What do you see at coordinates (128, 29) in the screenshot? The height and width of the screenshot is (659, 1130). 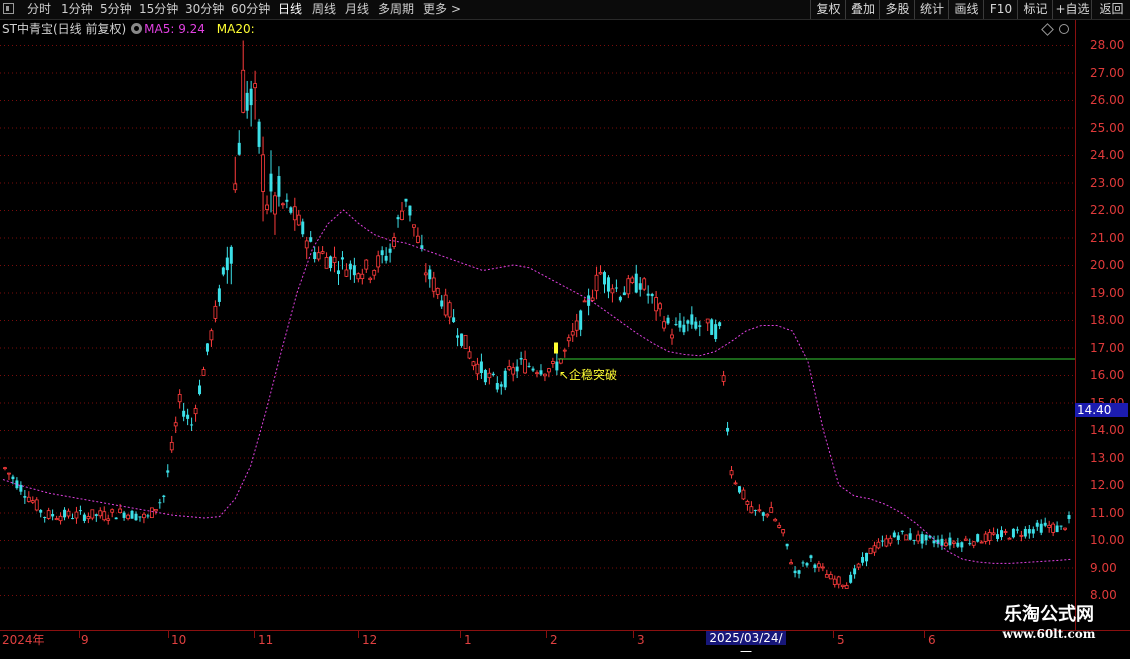 I see `indicator-info-bar: ST中青宝(日线 前复权) MA5: 9.24 MA20:` at bounding box center [128, 29].